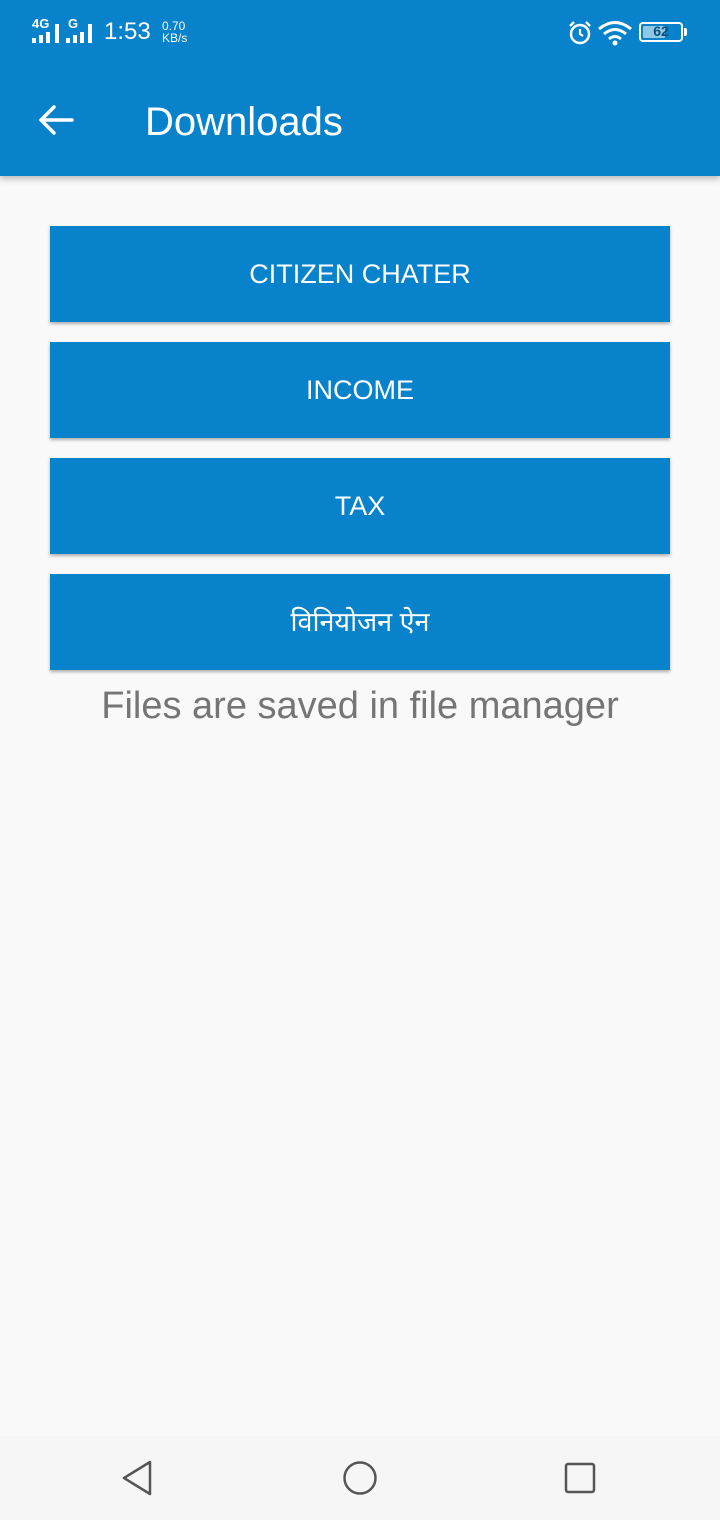  Describe the element at coordinates (82, 30) in the screenshot. I see `signal-icon: G` at that location.